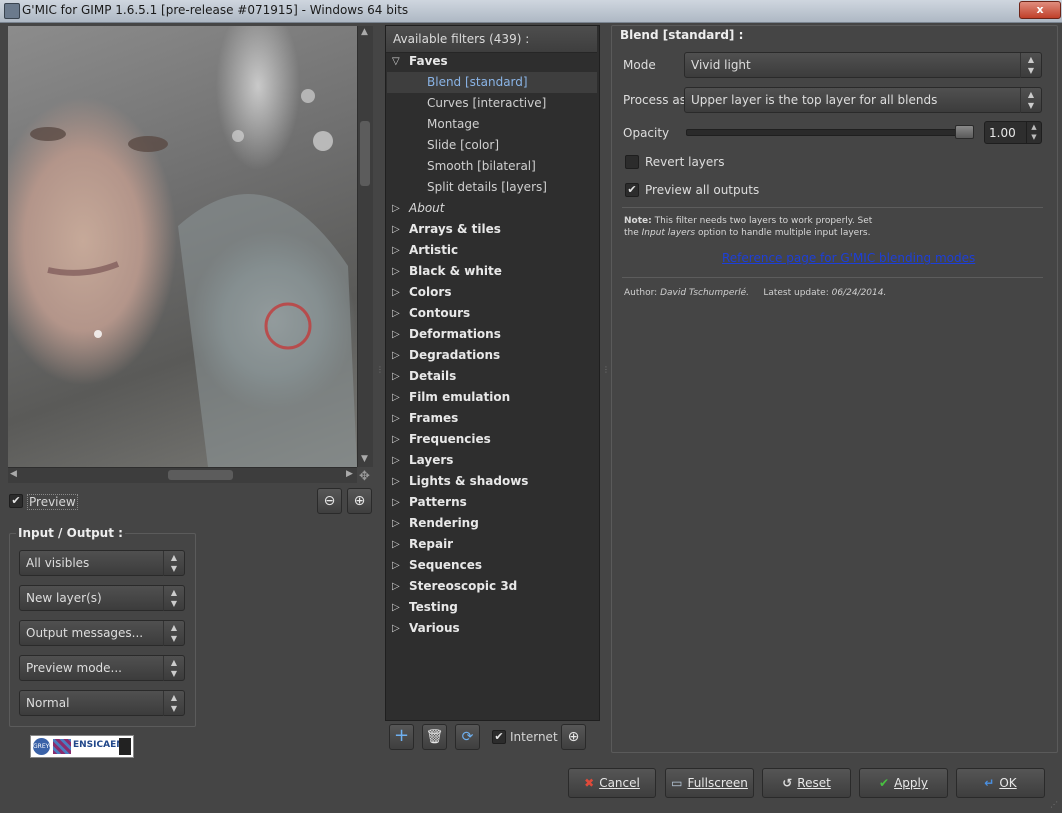  I want to click on resize-grip-icon: ⋰, so click(1054, 804).